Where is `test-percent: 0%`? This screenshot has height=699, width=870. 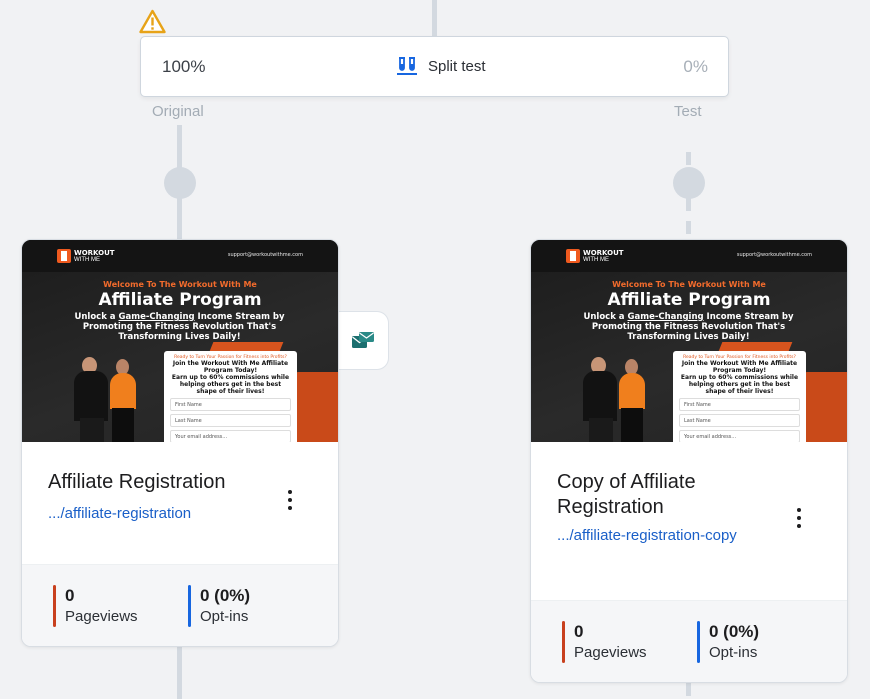 test-percent: 0% is located at coordinates (695, 66).